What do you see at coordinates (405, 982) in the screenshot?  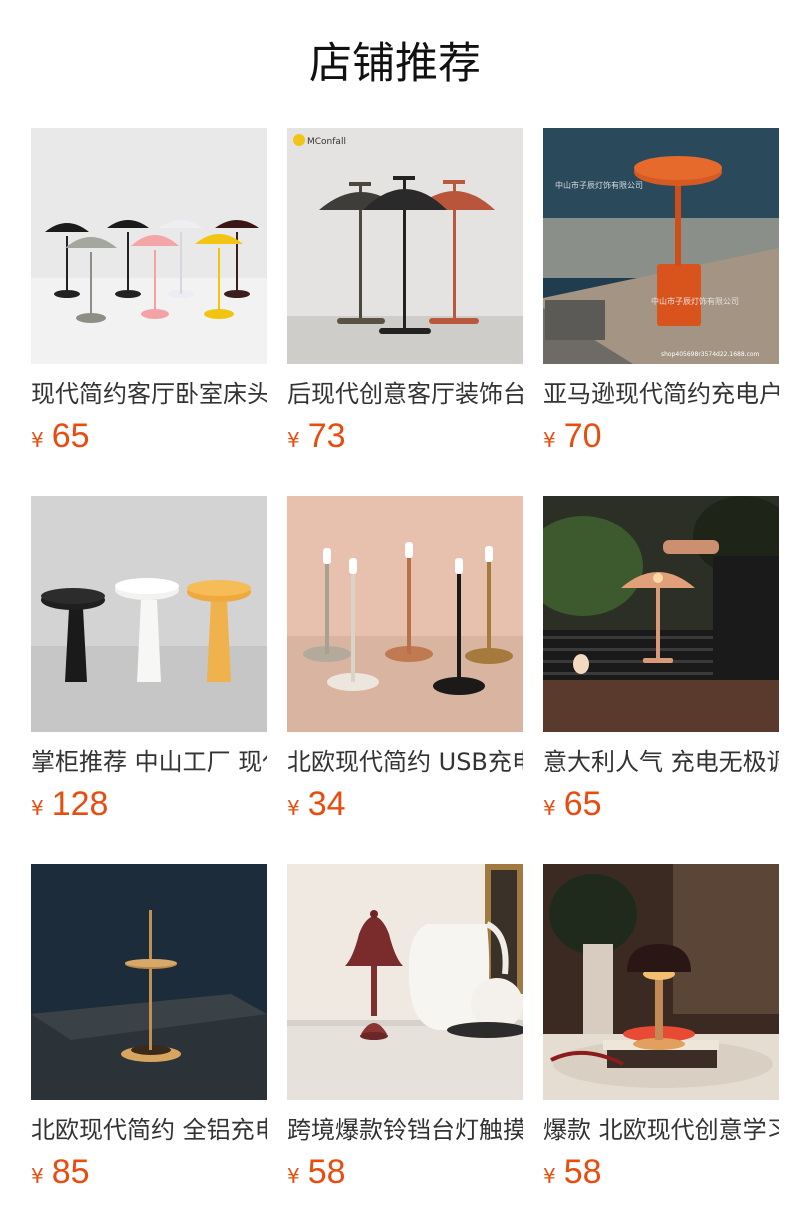 I see `bell-lamp-image` at bounding box center [405, 982].